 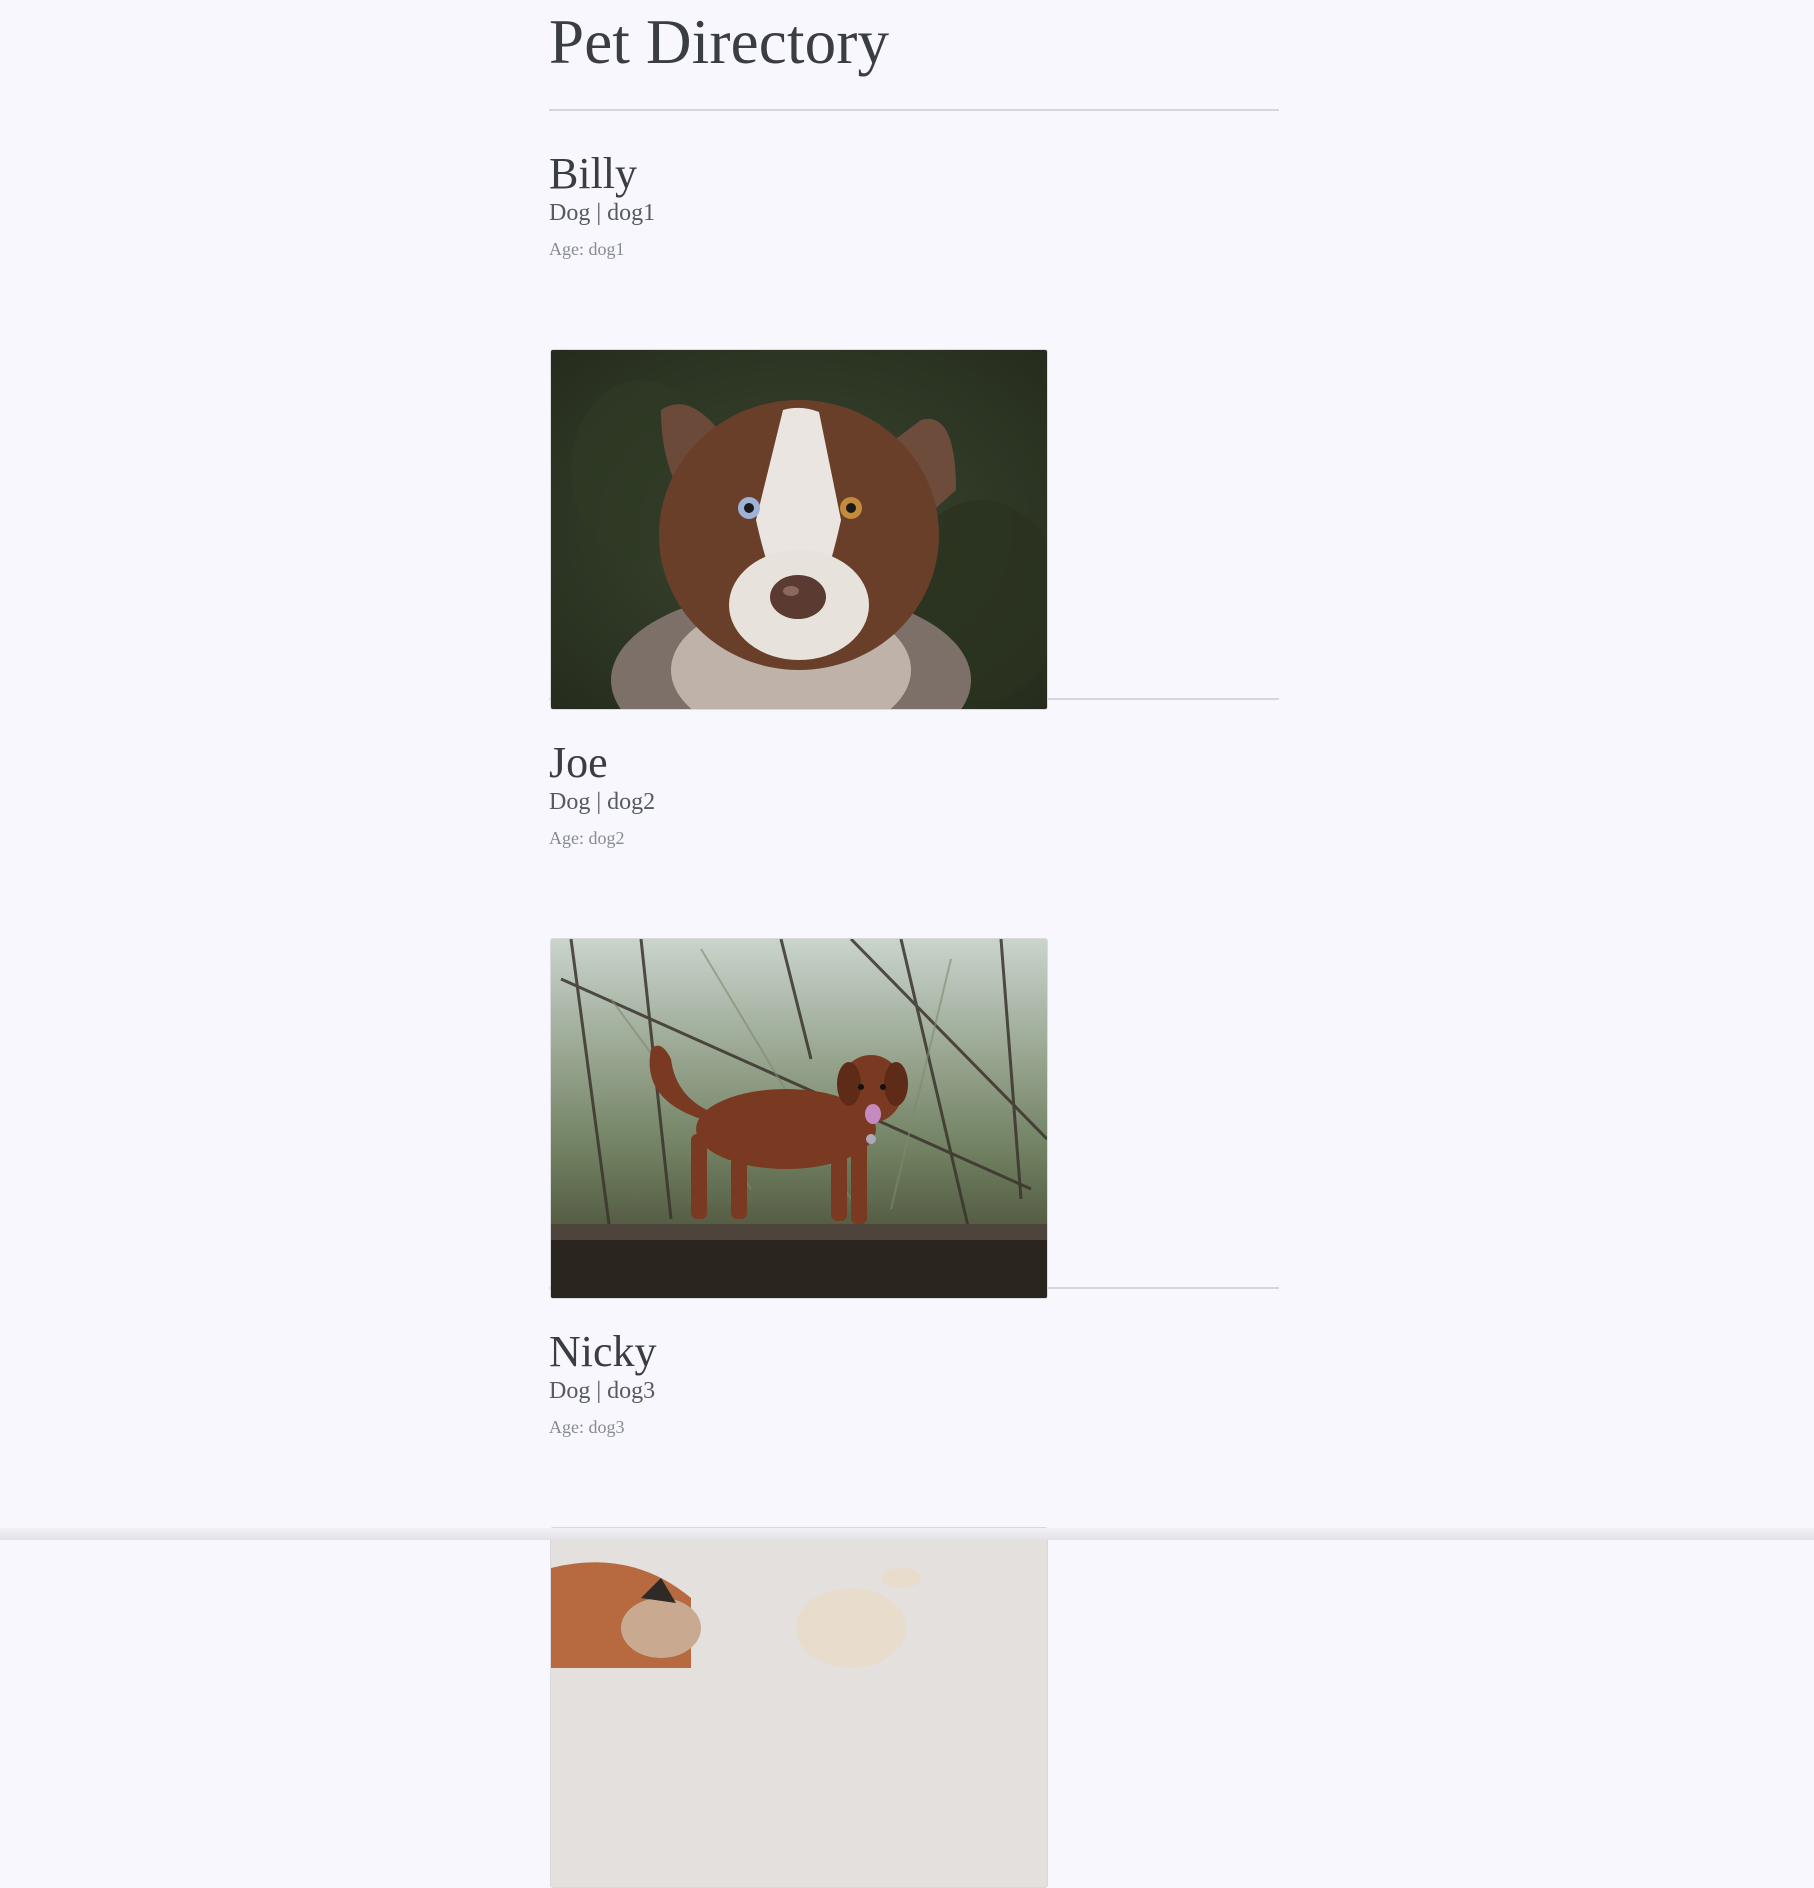 I want to click on pet-card-billy: Billy Dog | dog1 Age: dog1, so click(x=914, y=410).